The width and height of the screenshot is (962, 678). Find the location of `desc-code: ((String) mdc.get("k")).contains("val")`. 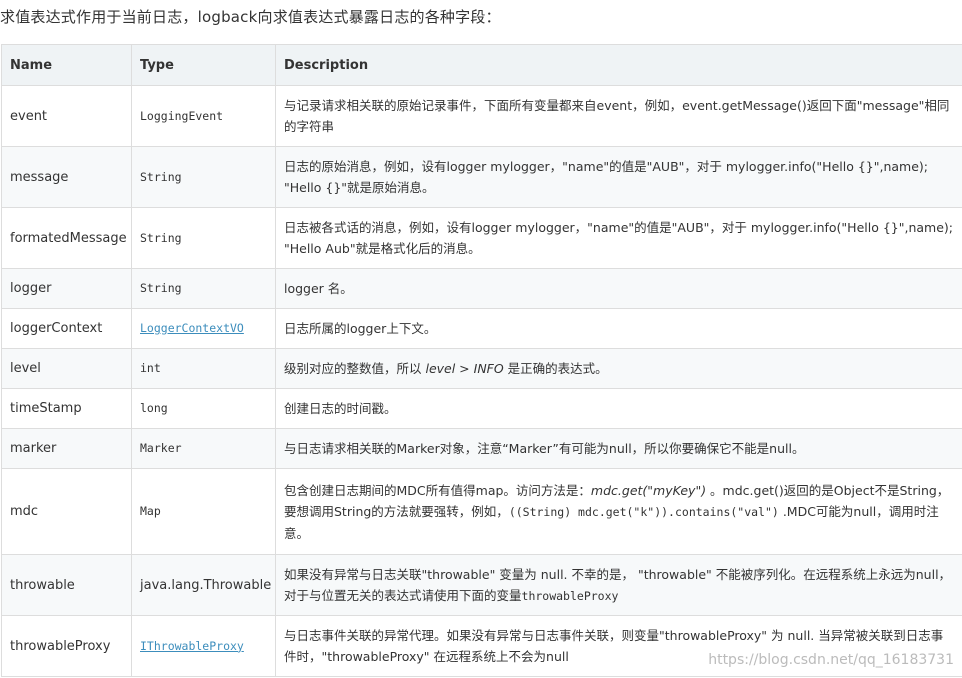

desc-code: ((String) mdc.get("k")).contains("val") is located at coordinates (643, 511).